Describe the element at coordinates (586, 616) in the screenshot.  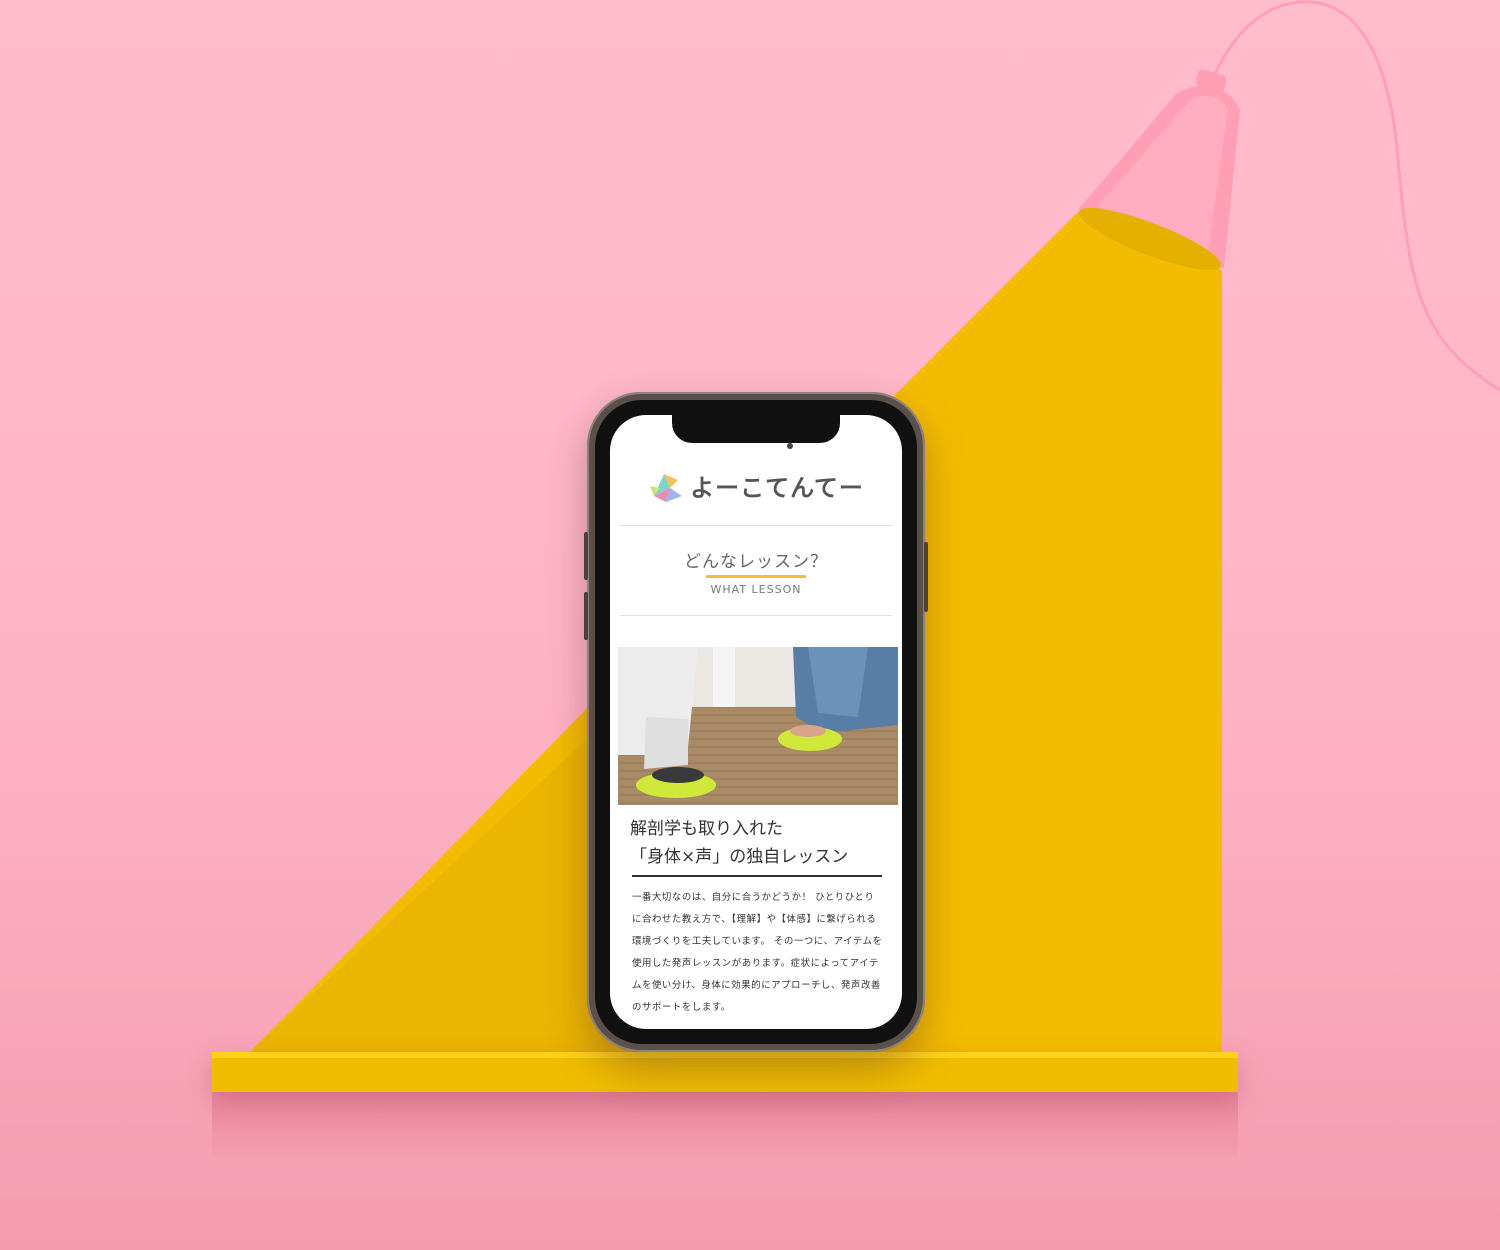
I see `volume-down-button` at that location.